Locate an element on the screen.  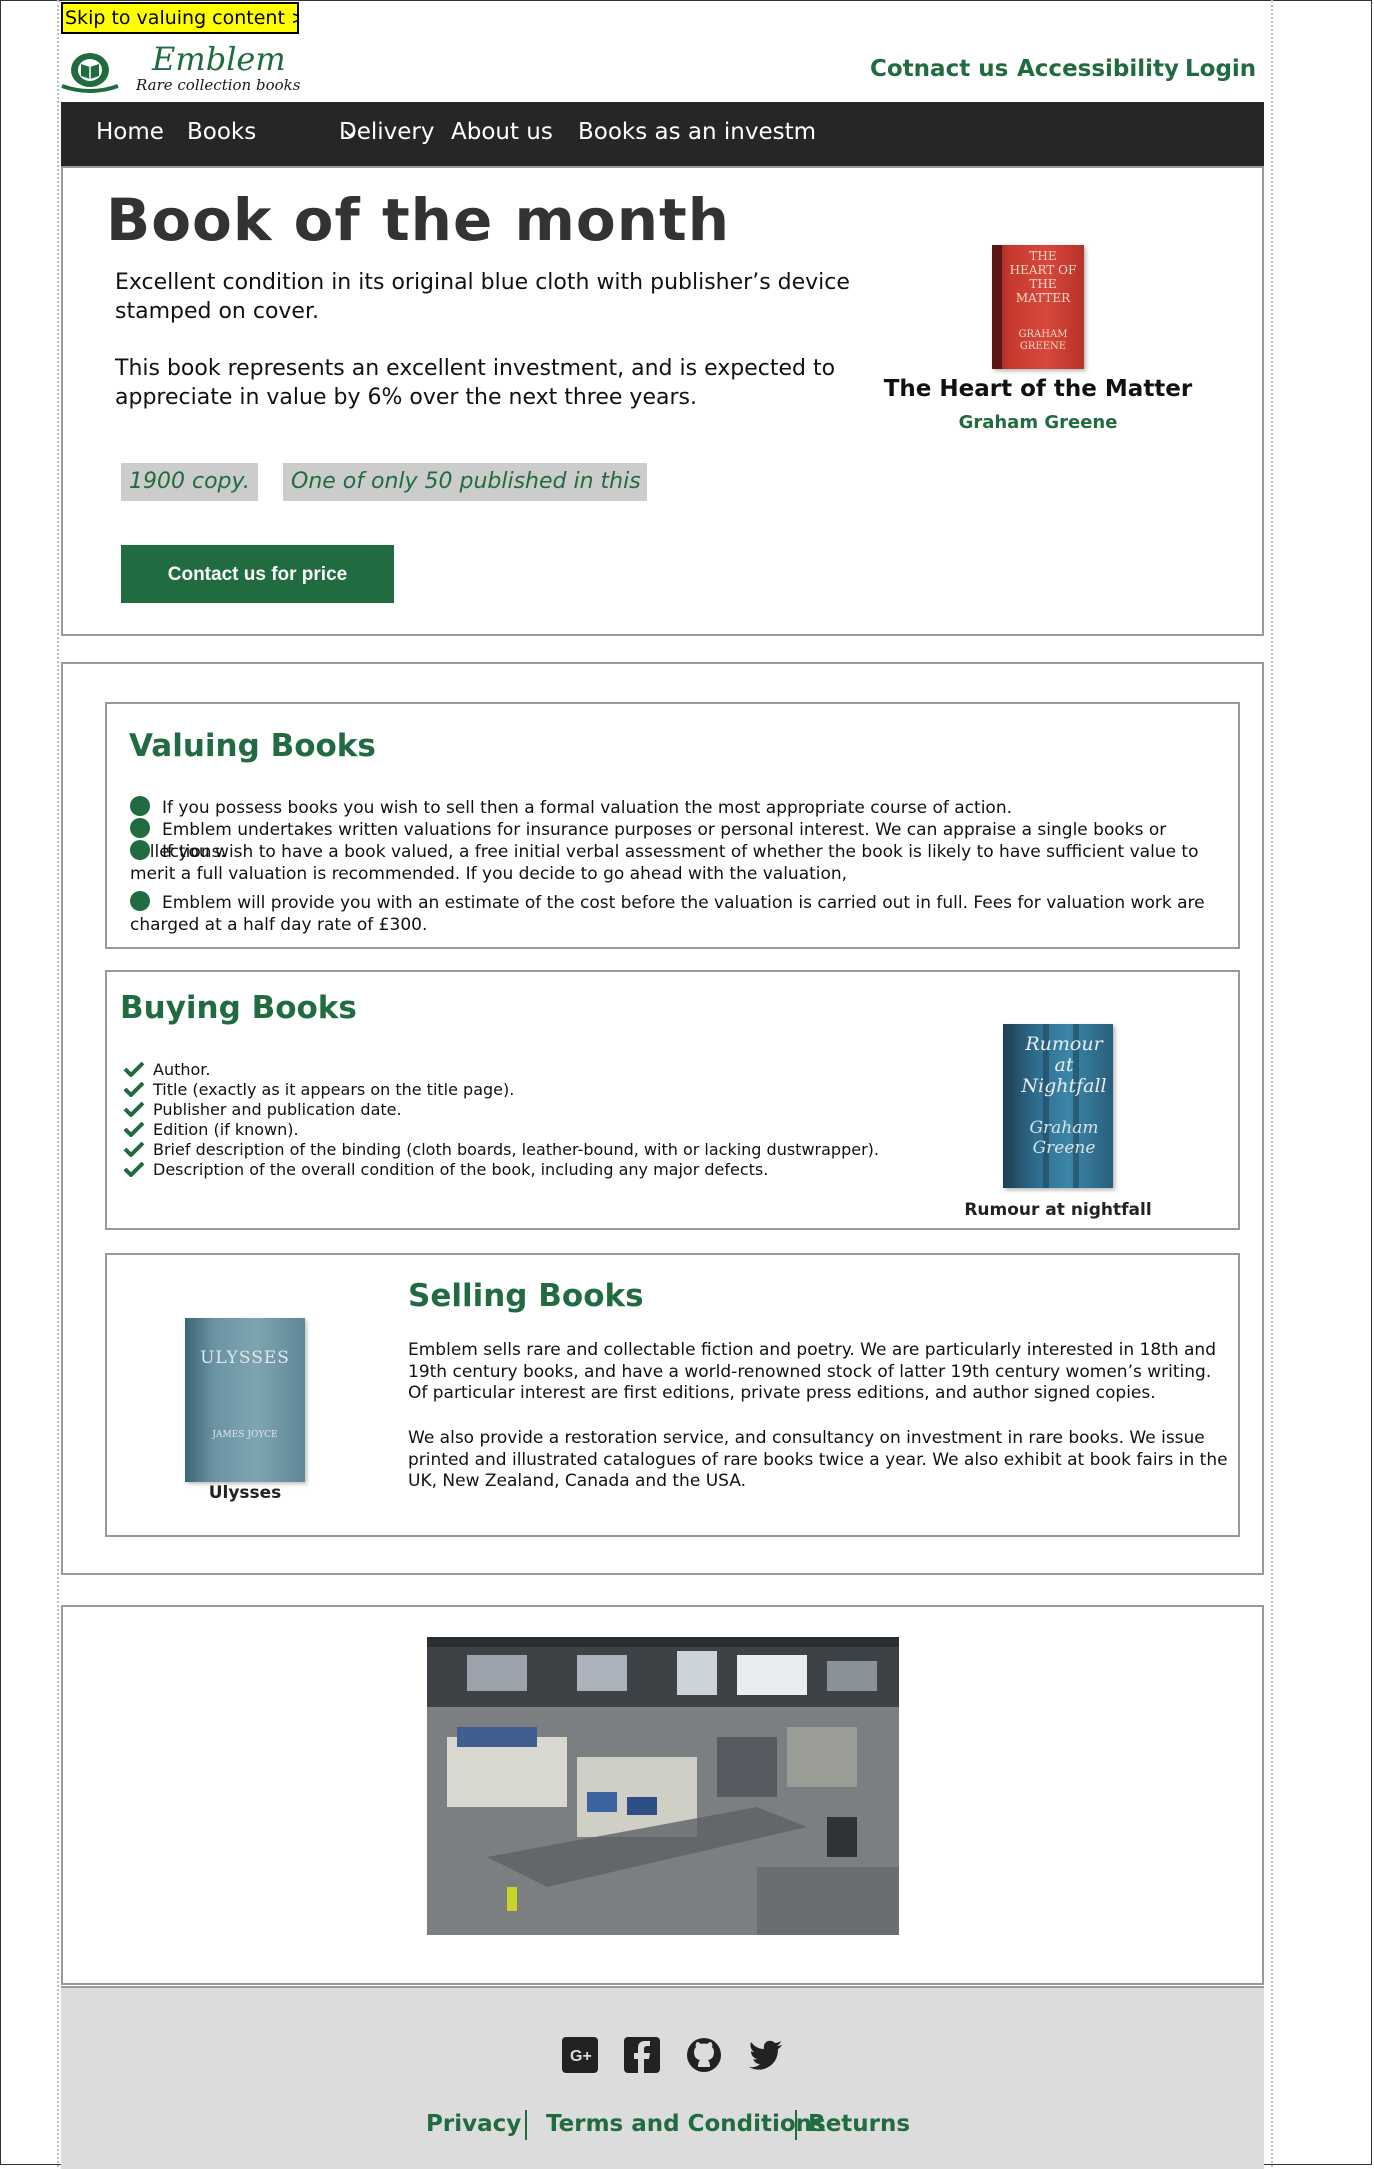
svg-text: G+ is located at coordinates (581, 2056).